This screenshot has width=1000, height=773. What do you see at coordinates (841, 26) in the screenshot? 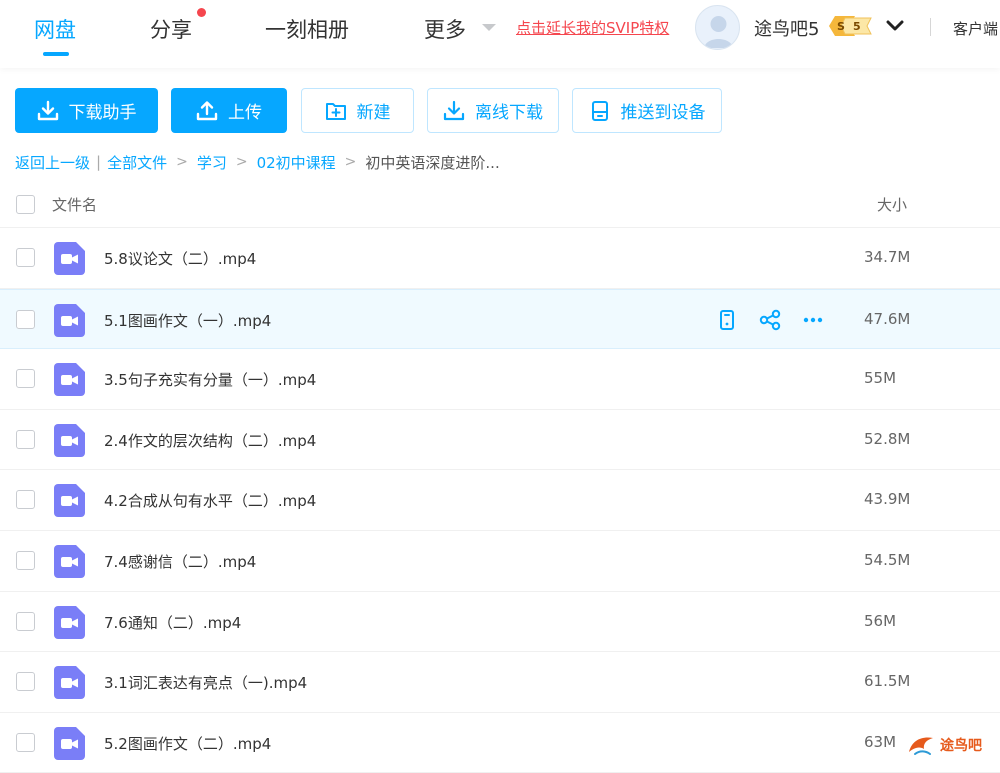
I see `vip-badge-letter: S` at bounding box center [841, 26].